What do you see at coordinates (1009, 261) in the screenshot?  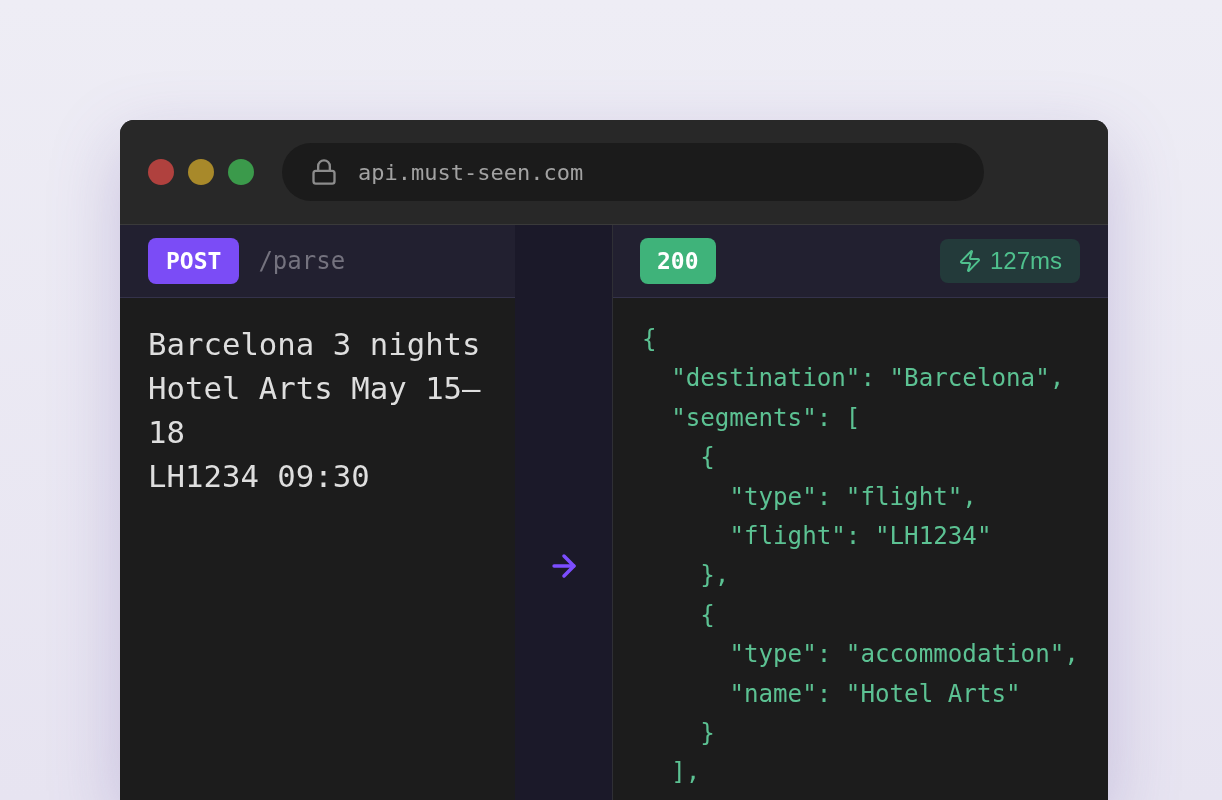 I see `latency-badge: 127ms` at bounding box center [1009, 261].